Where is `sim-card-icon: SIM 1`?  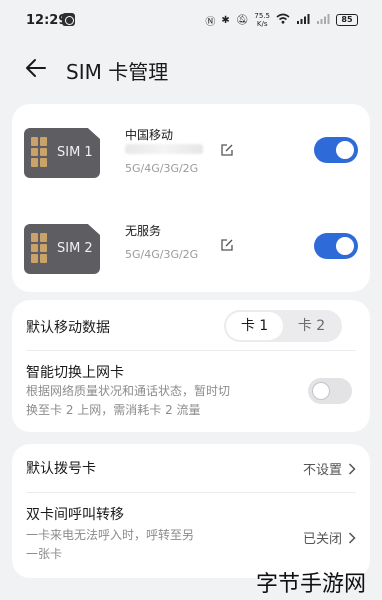
sim-card-icon: SIM 1 is located at coordinates (62, 153).